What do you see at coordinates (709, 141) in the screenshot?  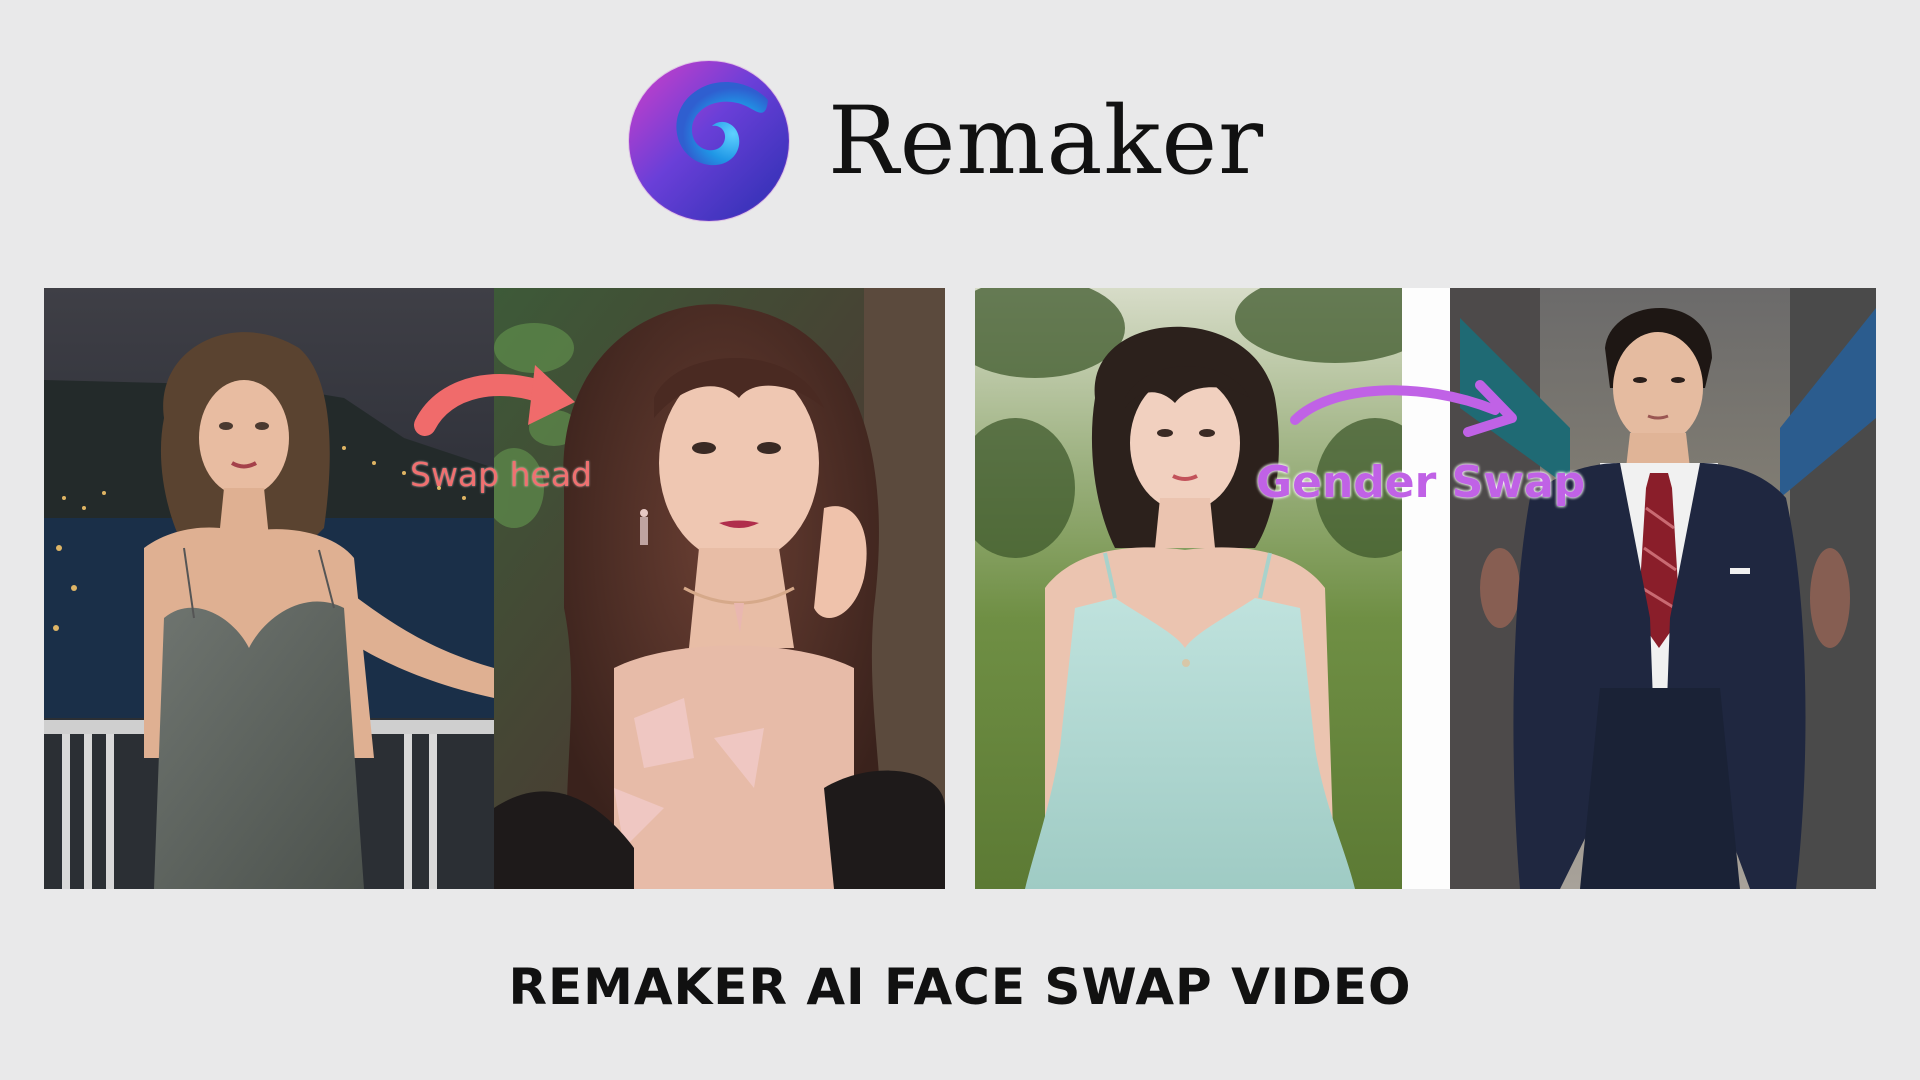 I see `swirl-logo-icon` at bounding box center [709, 141].